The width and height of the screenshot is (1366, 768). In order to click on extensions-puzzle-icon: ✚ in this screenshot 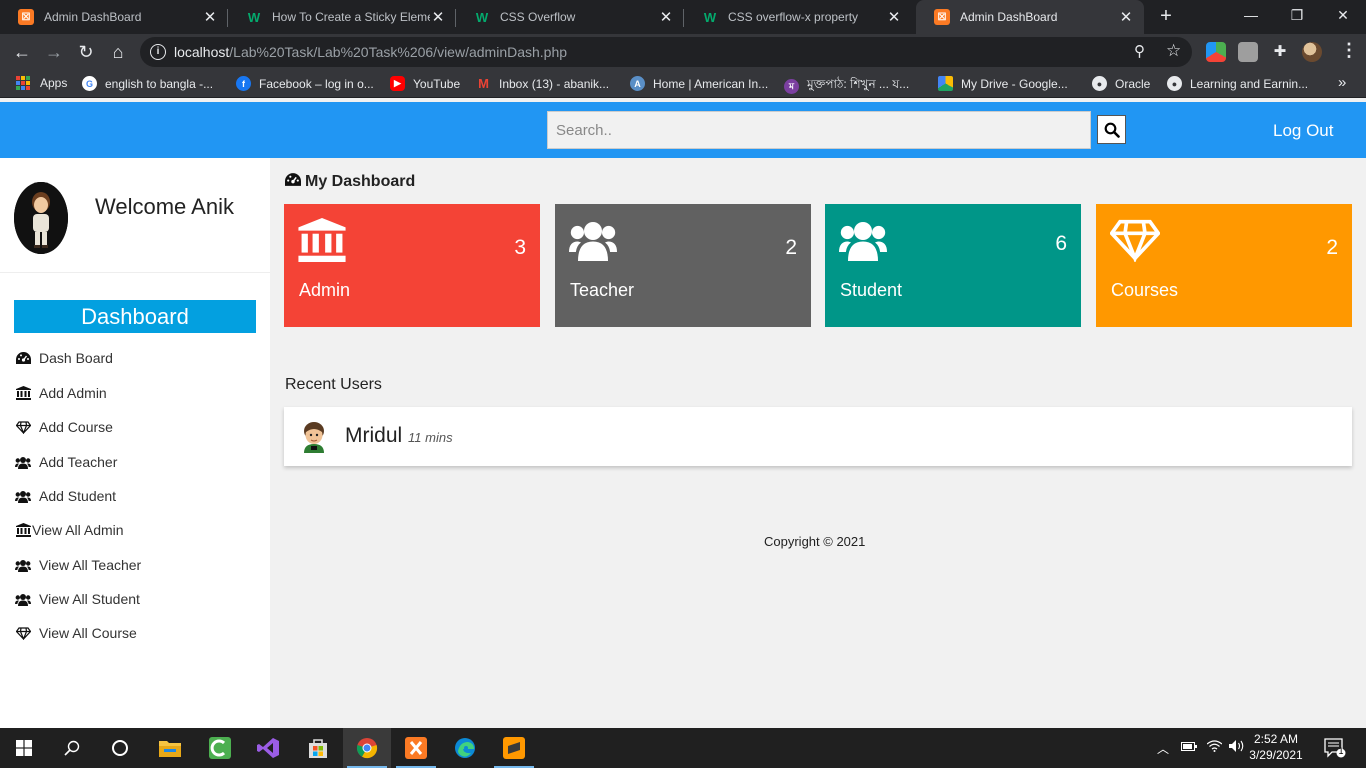, I will do `click(1280, 52)`.